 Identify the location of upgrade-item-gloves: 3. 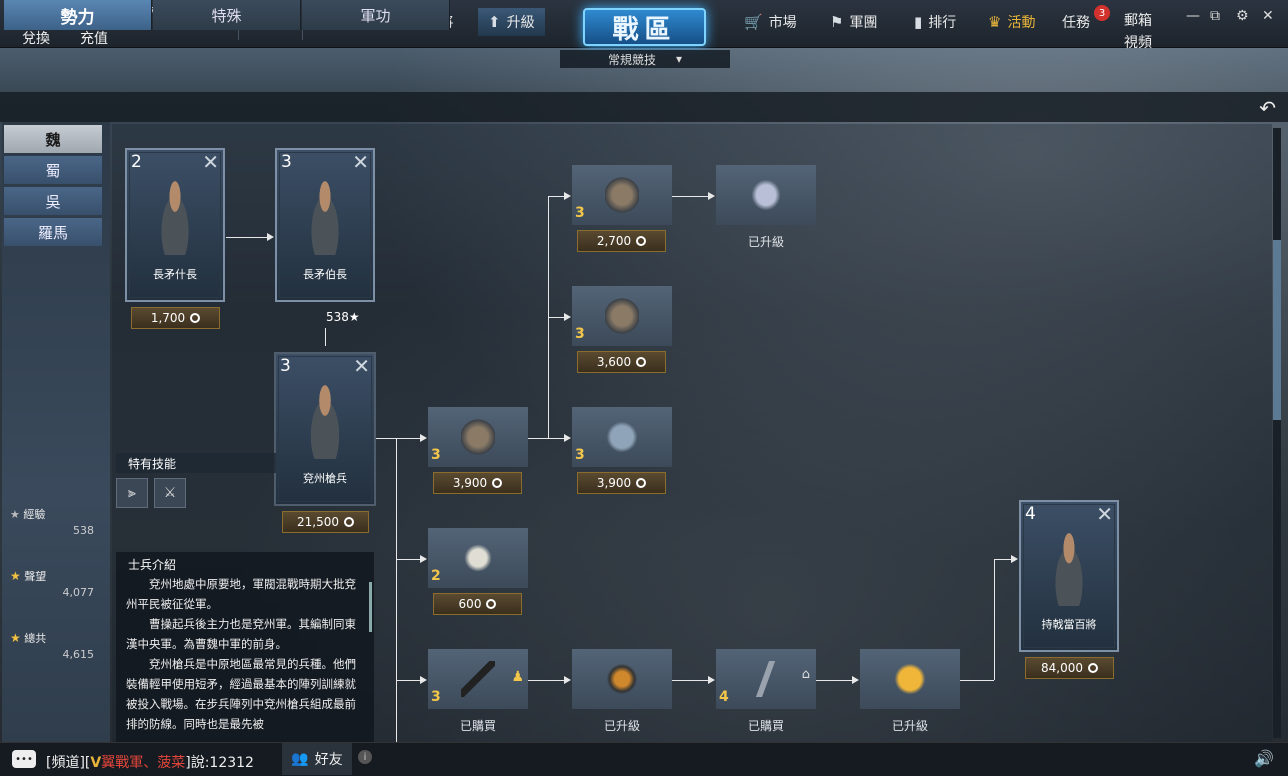
(478, 437).